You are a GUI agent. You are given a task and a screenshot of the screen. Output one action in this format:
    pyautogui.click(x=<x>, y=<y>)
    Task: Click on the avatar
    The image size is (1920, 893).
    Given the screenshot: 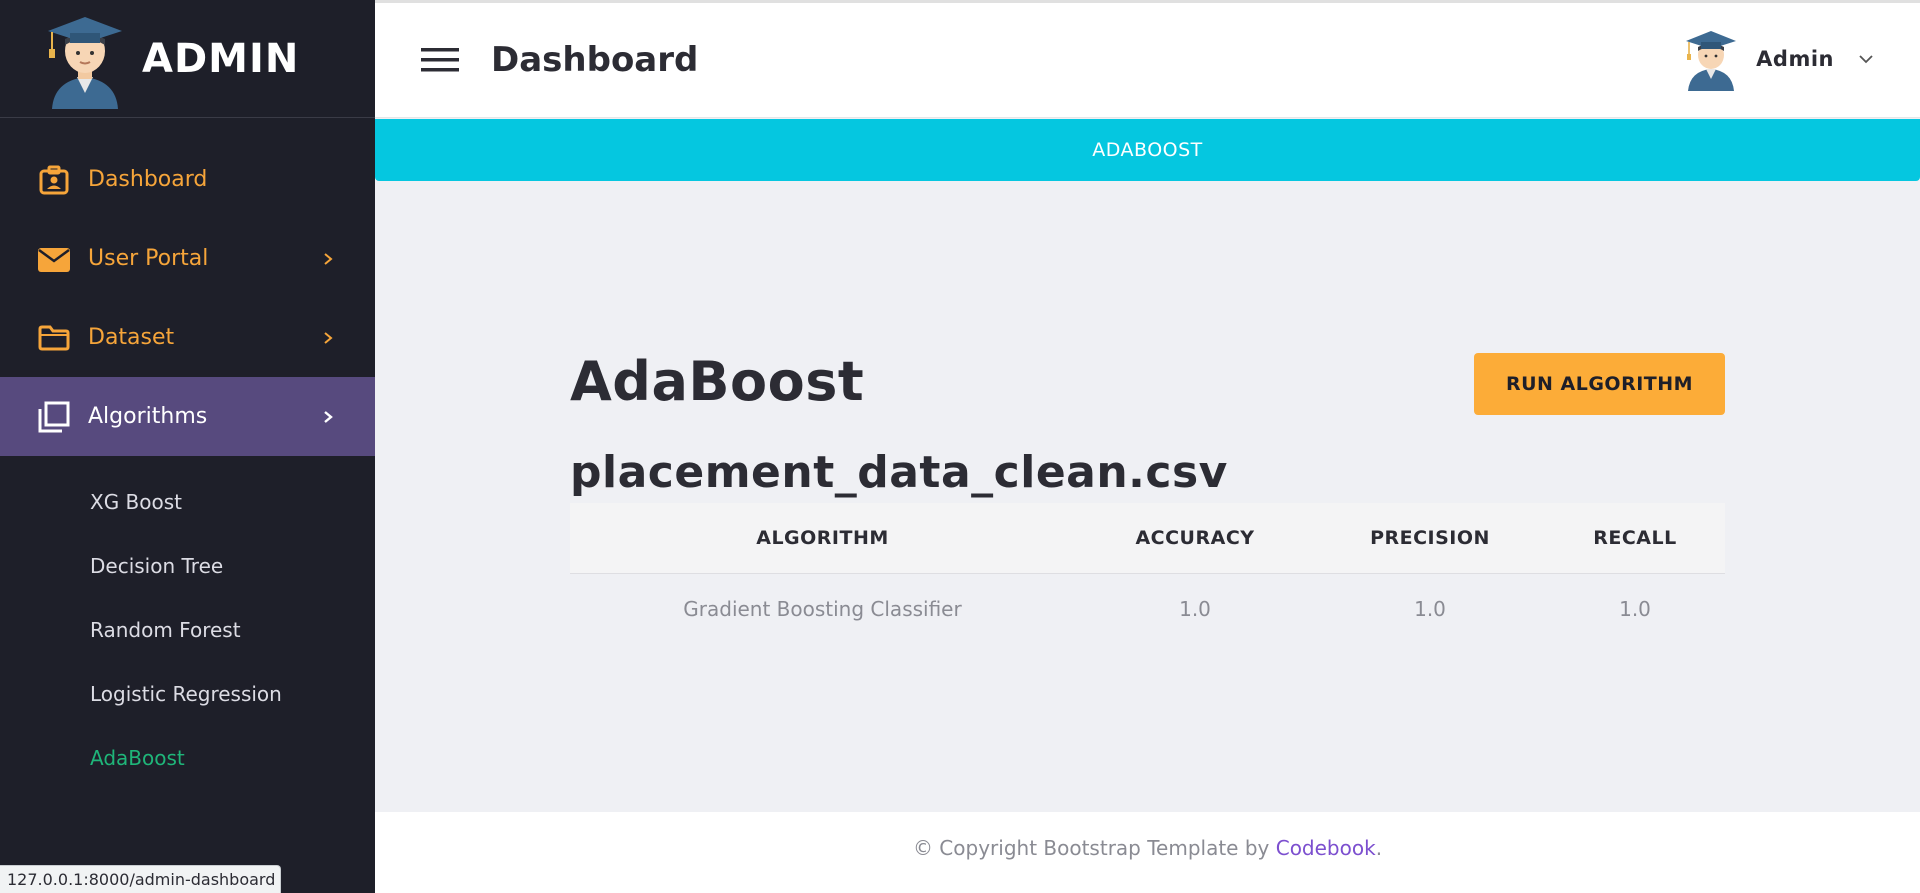 What is the action you would take?
    pyautogui.click(x=1711, y=61)
    